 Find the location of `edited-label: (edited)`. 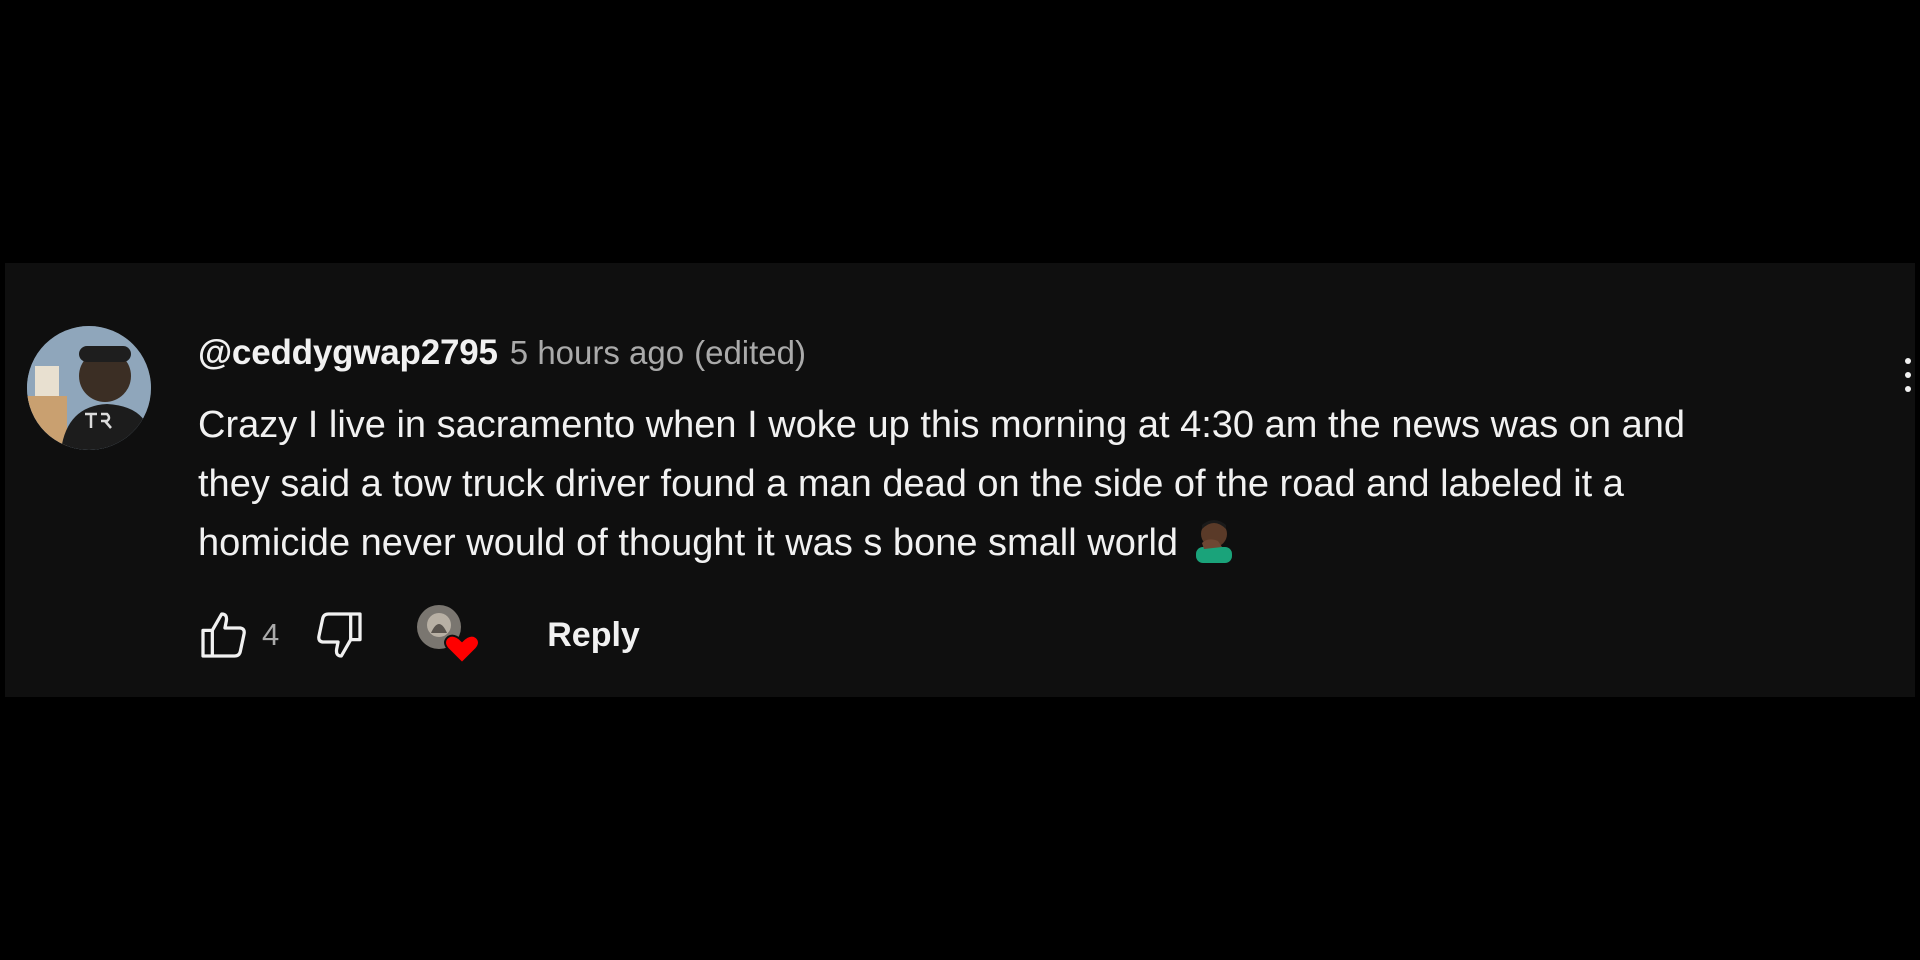

edited-label: (edited) is located at coordinates (750, 352).